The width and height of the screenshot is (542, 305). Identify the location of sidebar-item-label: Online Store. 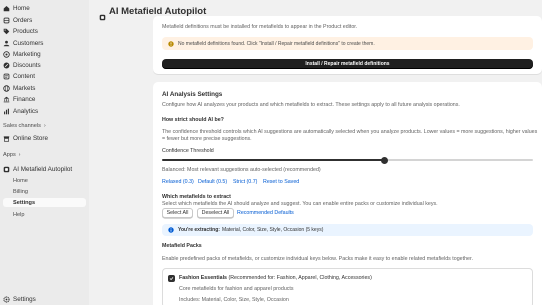
(31, 138).